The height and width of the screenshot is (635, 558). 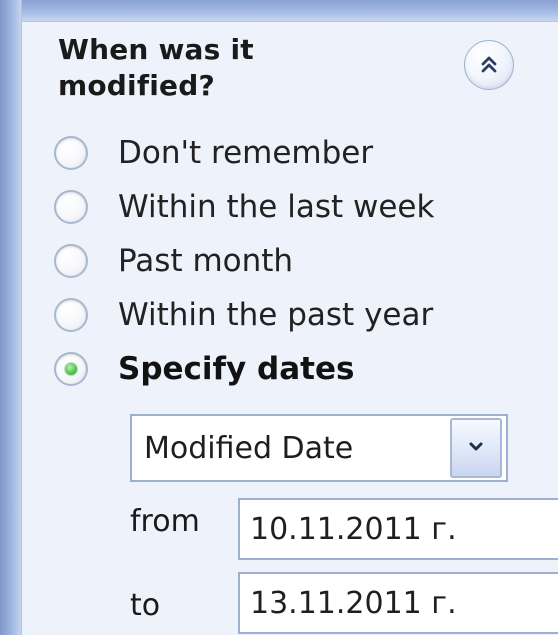 I want to click on radio-option-past-month: Past month, so click(x=289, y=261).